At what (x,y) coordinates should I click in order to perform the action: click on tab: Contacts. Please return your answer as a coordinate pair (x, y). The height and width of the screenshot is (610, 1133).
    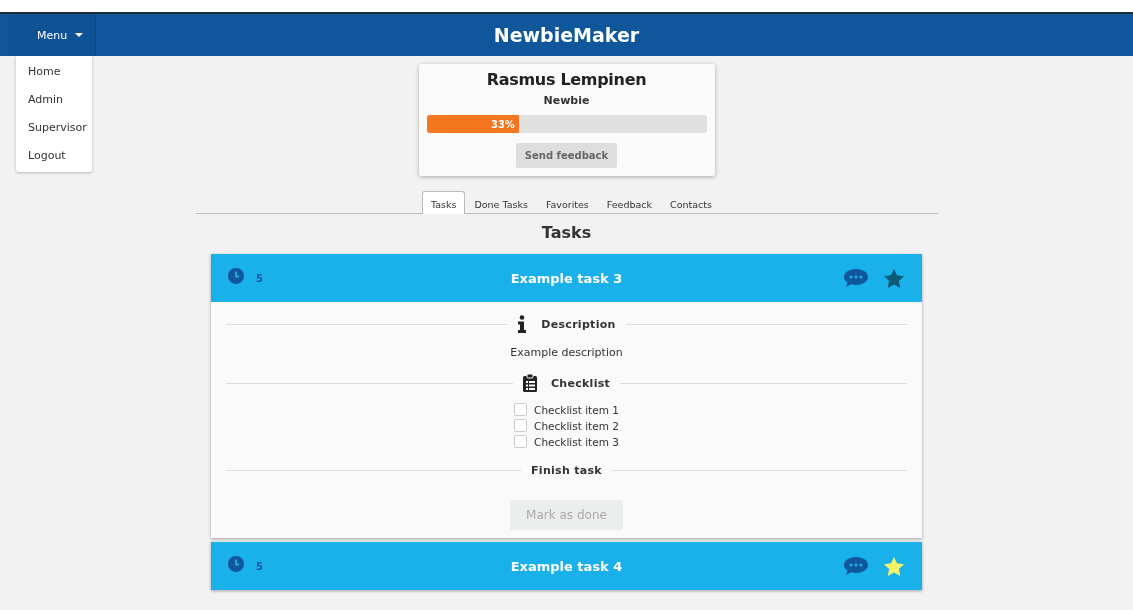
    Looking at the image, I should click on (691, 202).